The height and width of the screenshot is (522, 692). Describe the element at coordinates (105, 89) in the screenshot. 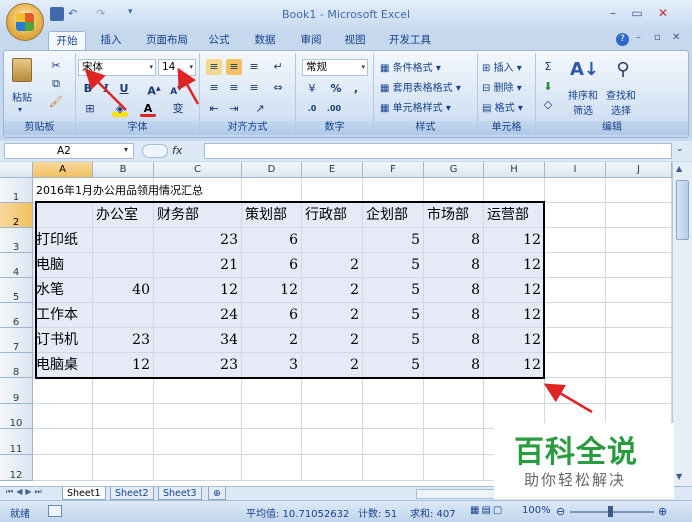

I see `arrow-font-name` at that location.